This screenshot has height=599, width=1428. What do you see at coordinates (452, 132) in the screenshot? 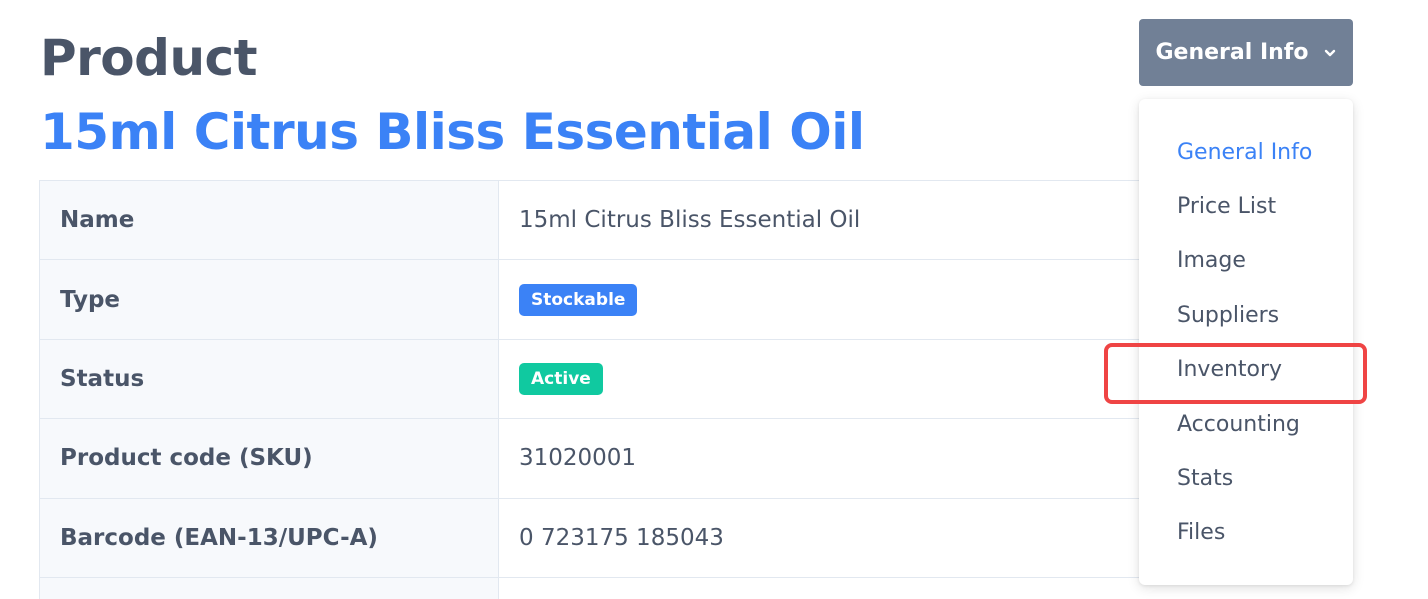
I see `product-name-heading: 15ml Citrus Bliss Essential Oil` at bounding box center [452, 132].